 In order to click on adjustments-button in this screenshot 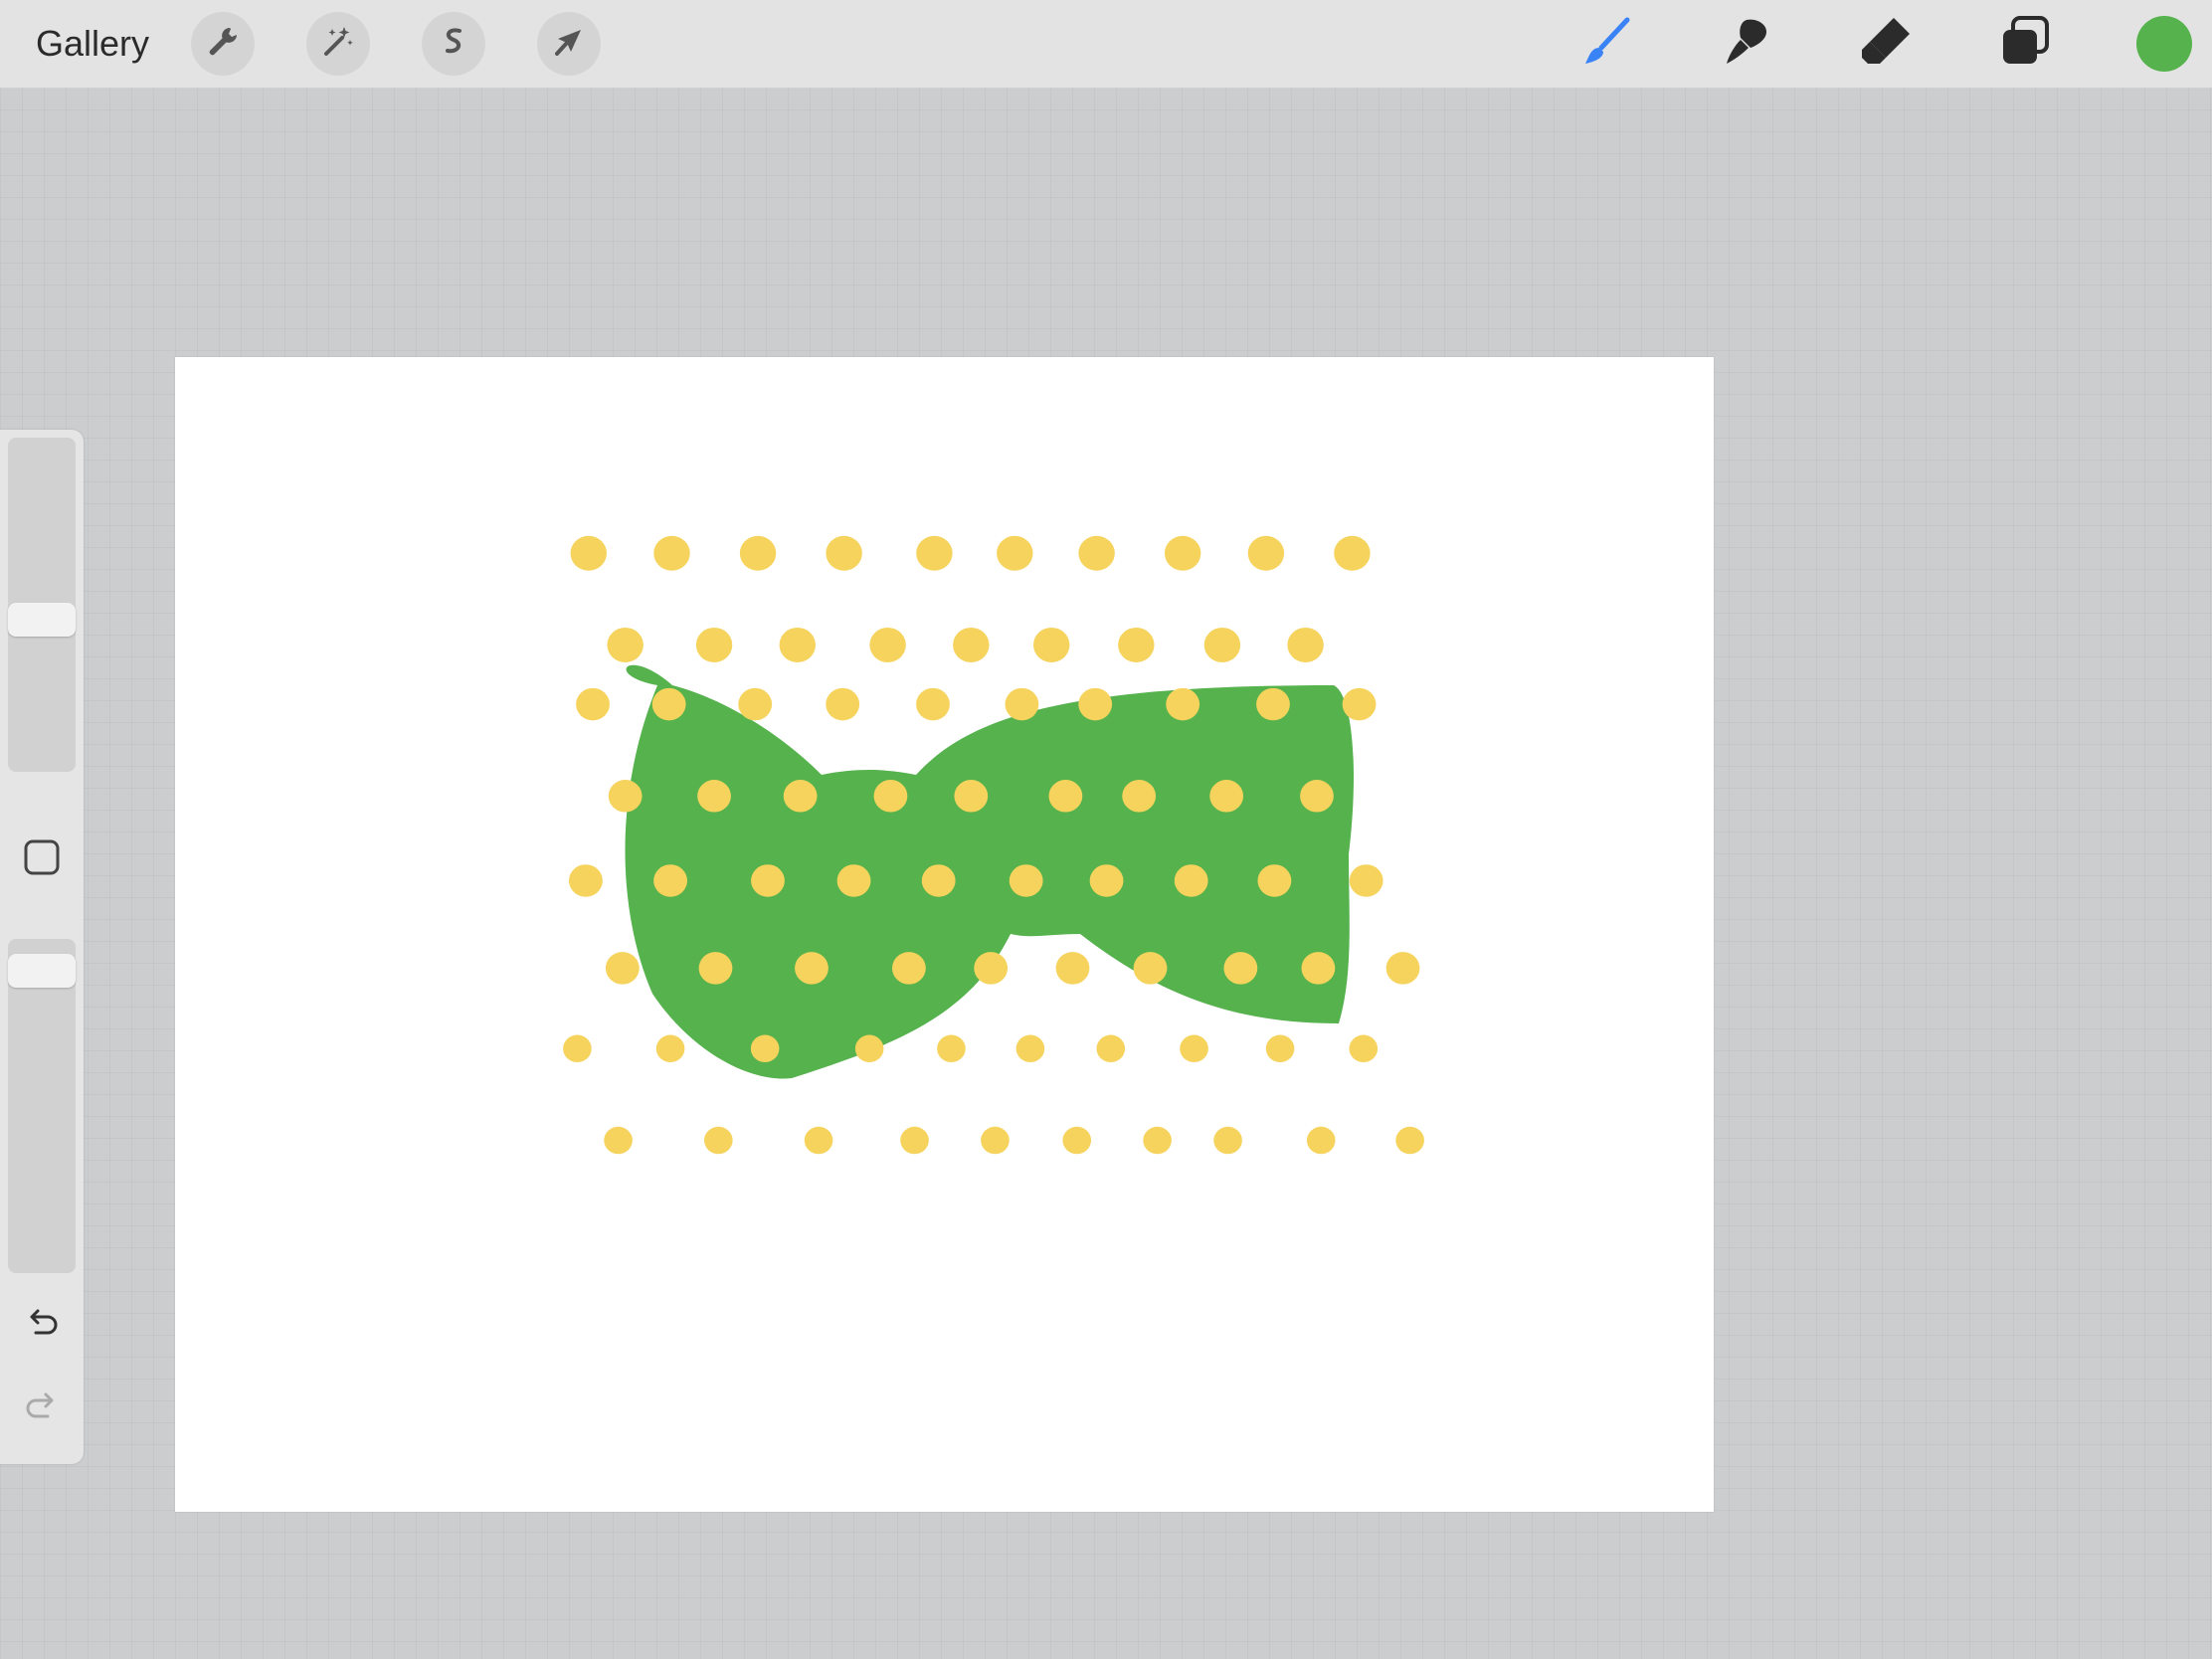, I will do `click(338, 44)`.